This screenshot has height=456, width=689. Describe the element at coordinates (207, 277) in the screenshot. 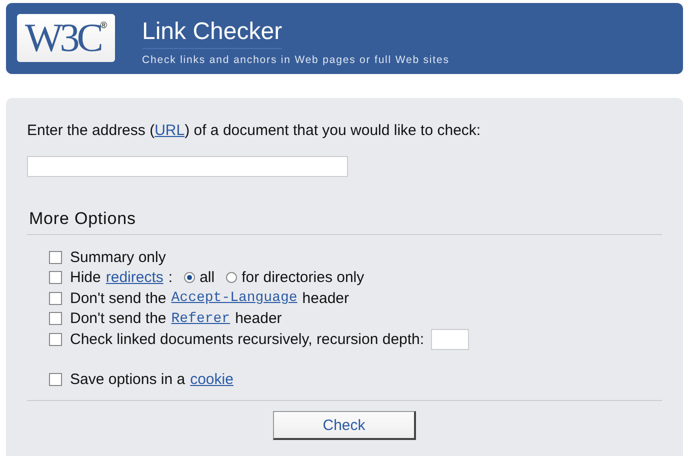

I see `radio-label: all` at that location.